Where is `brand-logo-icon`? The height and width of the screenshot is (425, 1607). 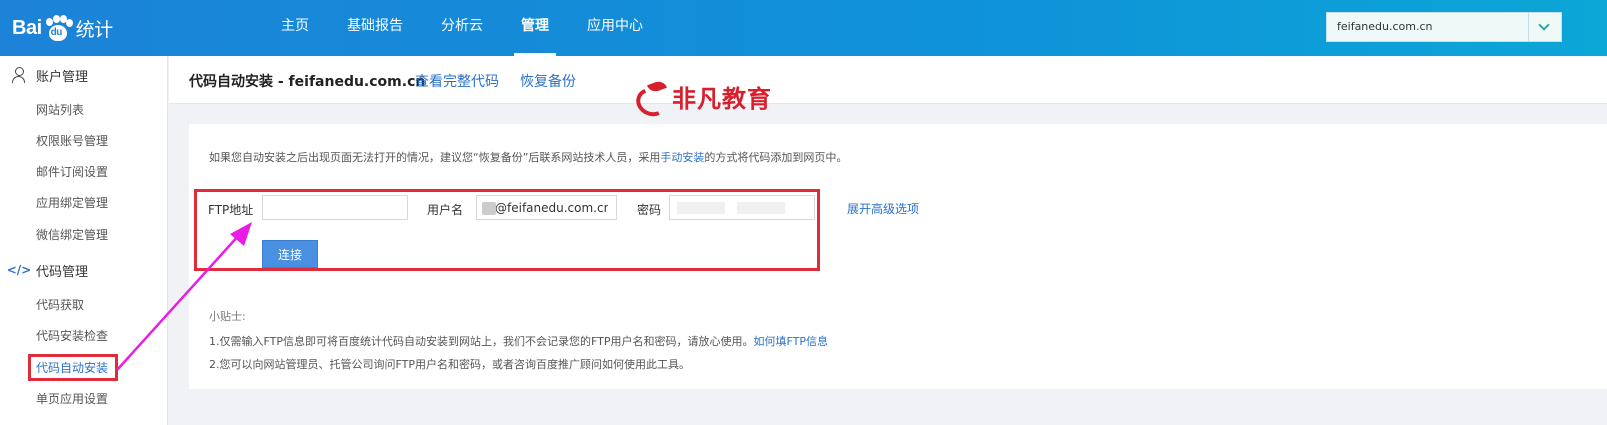 brand-logo-icon is located at coordinates (652, 99).